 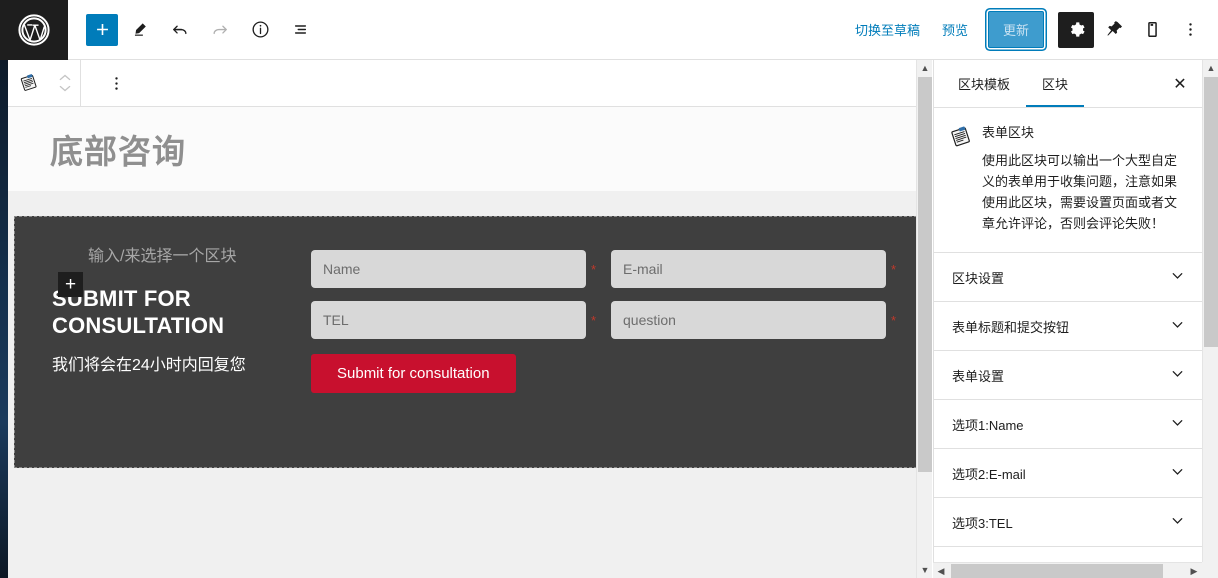 I want to click on three-dots-vertical-icon, so click(x=1190, y=30).